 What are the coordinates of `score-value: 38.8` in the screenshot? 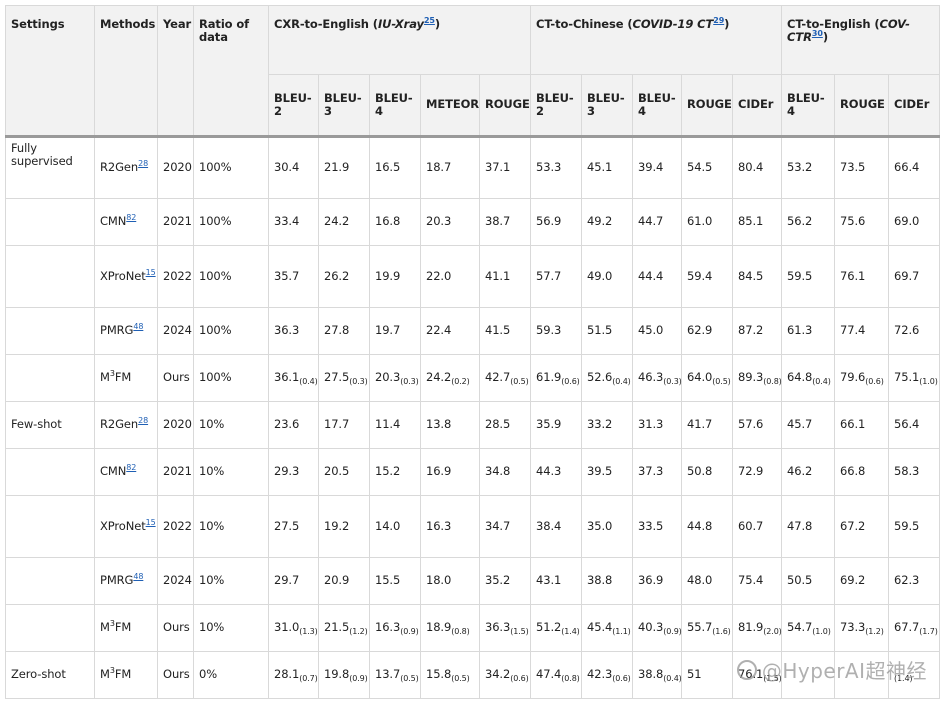 It's located at (651, 674).